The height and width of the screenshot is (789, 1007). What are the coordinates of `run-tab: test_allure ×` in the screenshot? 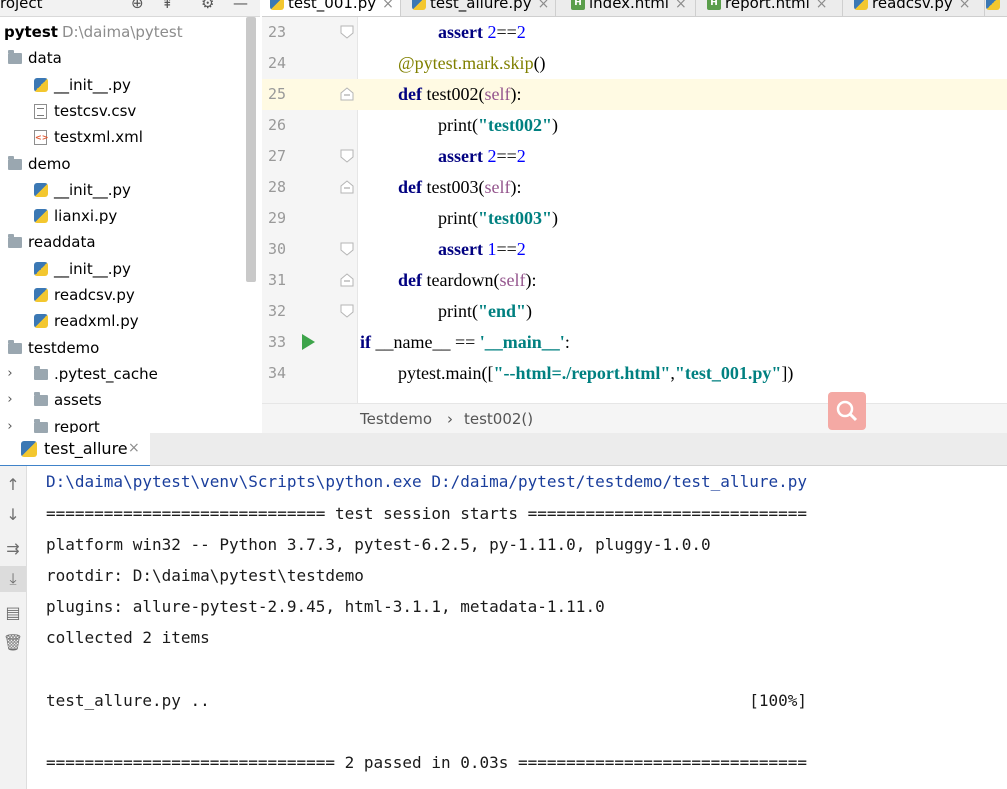 It's located at (75, 450).